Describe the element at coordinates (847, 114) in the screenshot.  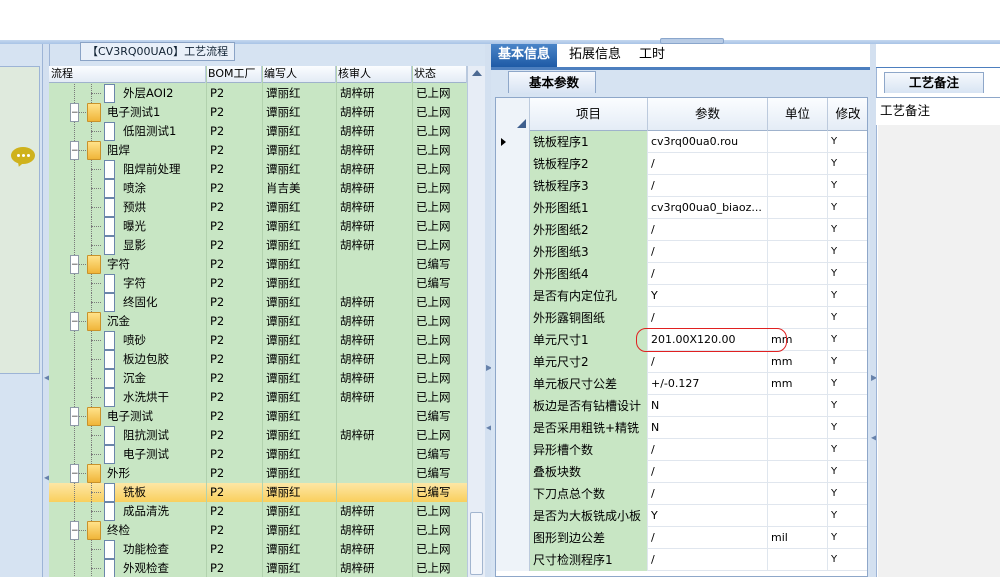
I see `col-header-modify: 修改` at that location.